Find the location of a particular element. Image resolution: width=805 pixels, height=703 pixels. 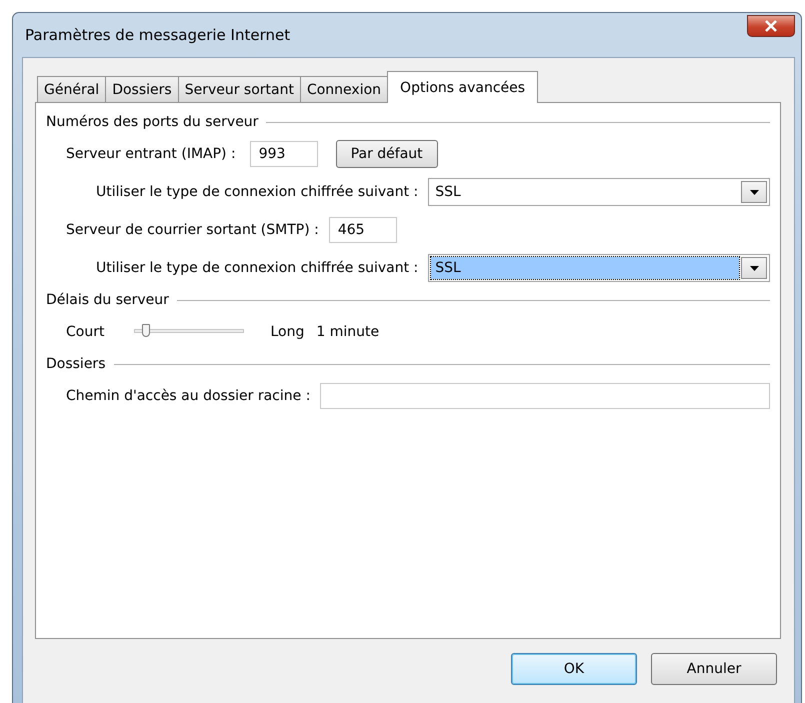

group-title: Délais du serveur is located at coordinates (107, 300).